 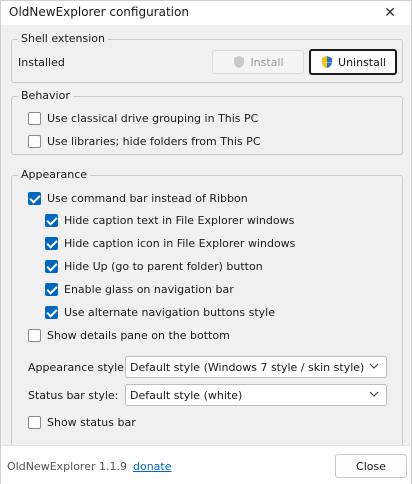 What do you see at coordinates (152, 466) in the screenshot?
I see `donate-link: donate` at bounding box center [152, 466].